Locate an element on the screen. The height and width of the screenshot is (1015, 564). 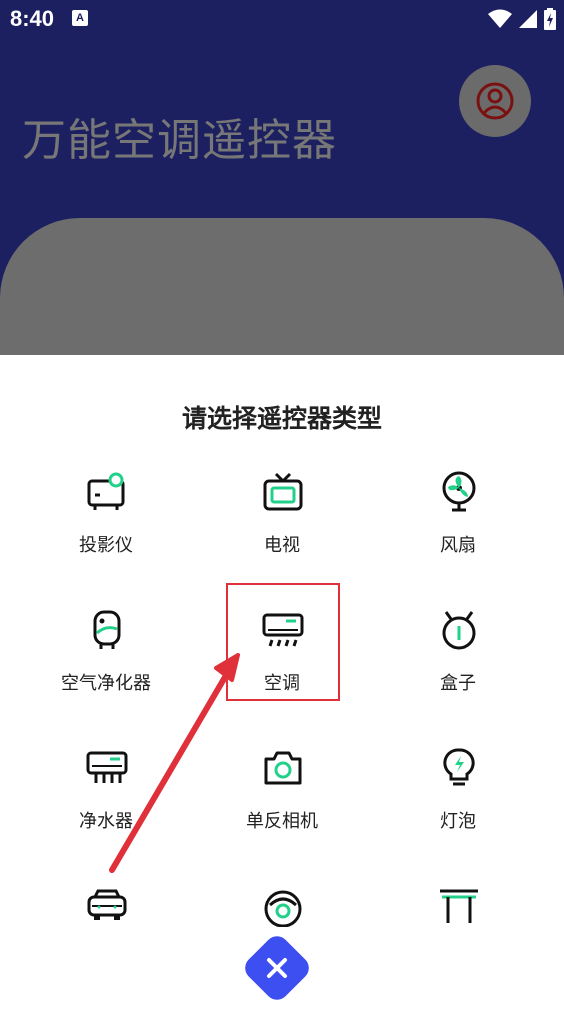
signal-icon is located at coordinates (528, 19).